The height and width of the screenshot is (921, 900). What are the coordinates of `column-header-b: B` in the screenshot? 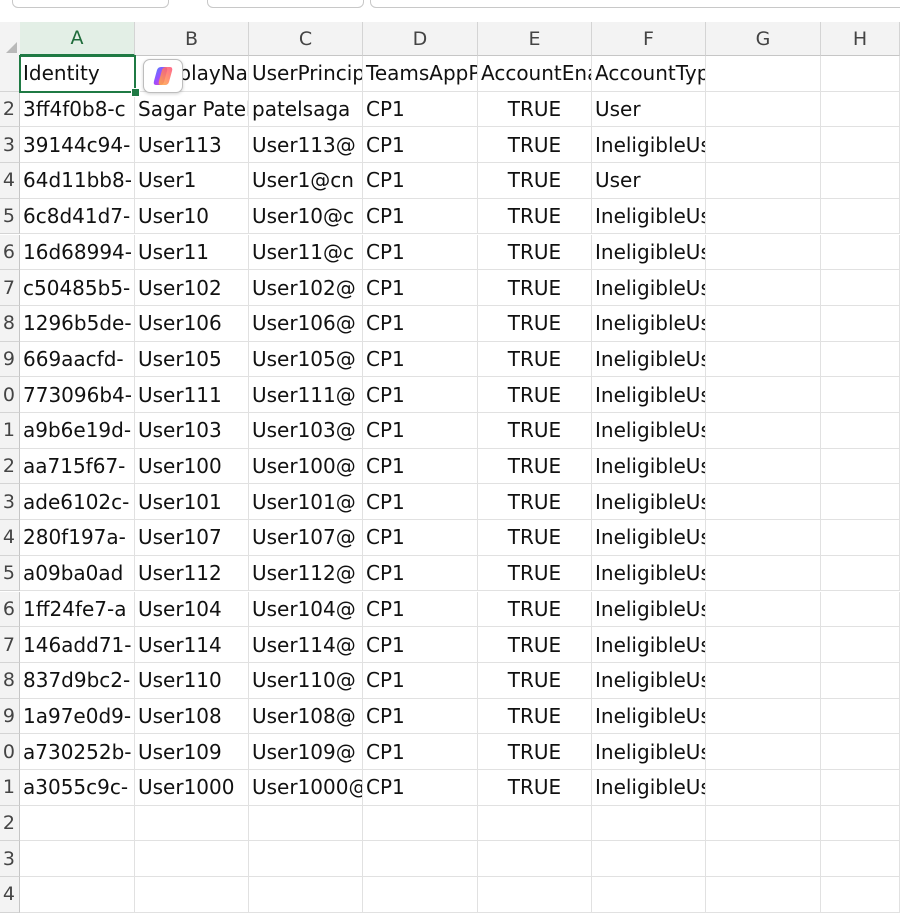 It's located at (192, 39).